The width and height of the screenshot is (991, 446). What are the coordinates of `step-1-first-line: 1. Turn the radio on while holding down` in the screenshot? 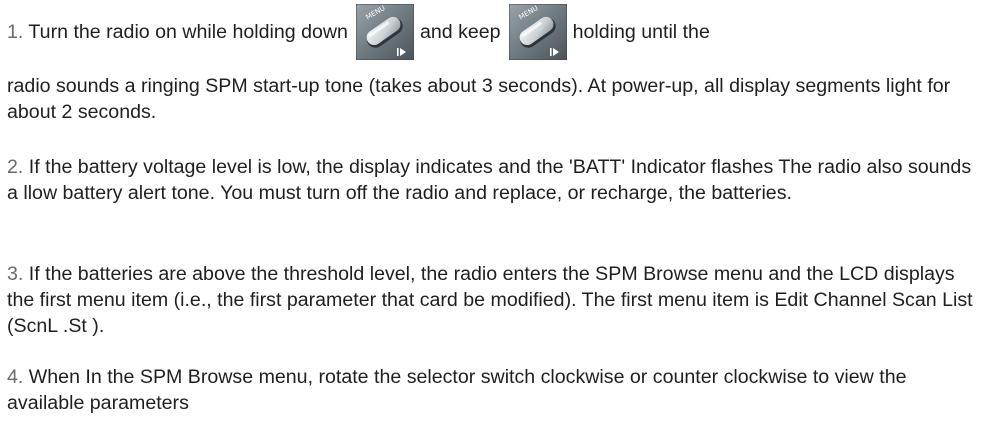 It's located at (358, 32).